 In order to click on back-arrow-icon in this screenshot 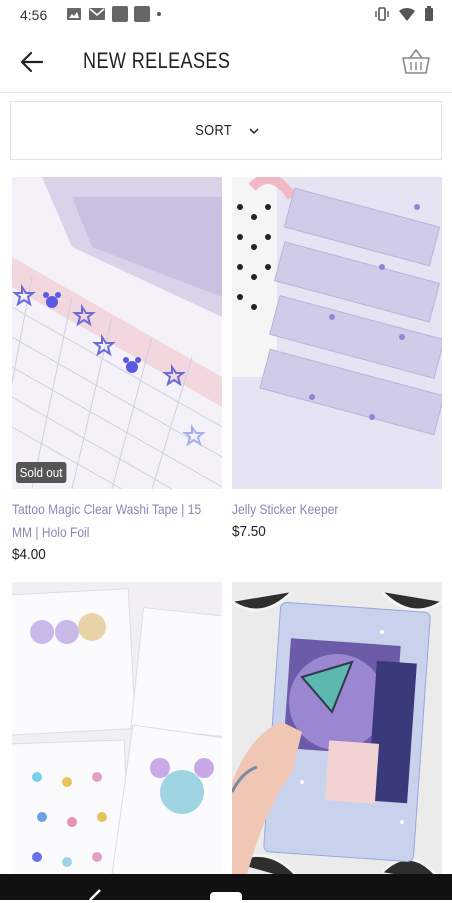, I will do `click(32, 62)`.